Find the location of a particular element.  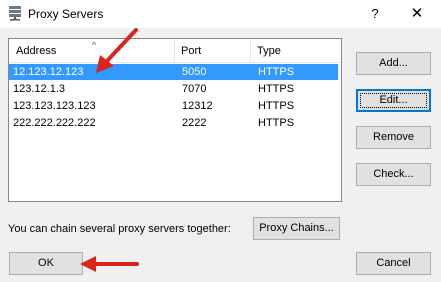

row-port: 5050 is located at coordinates (194, 72).